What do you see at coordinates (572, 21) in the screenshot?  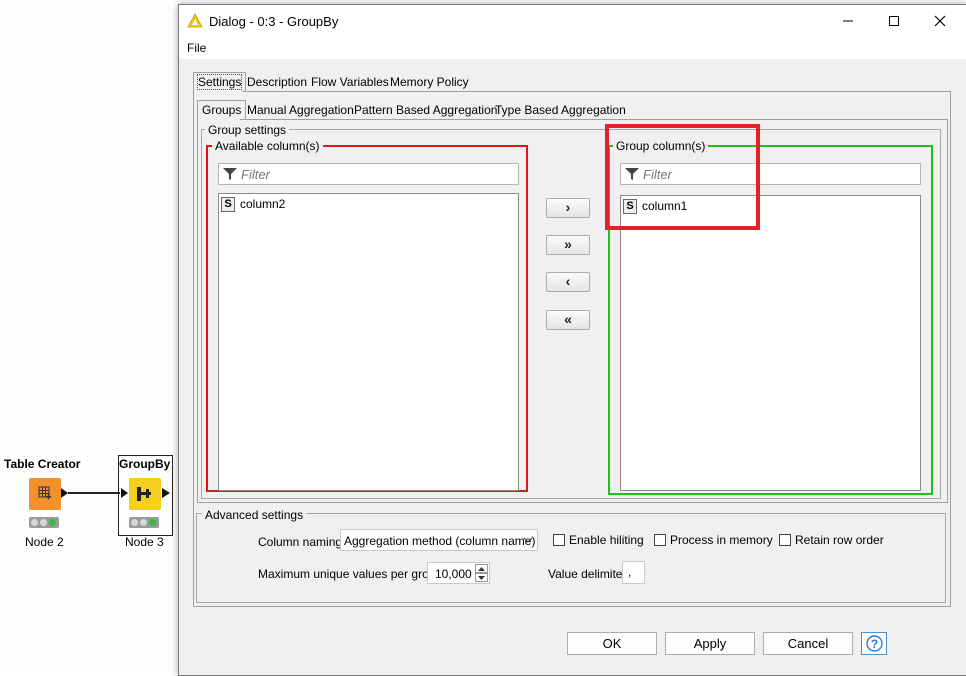 I see `title-bar: Dialog - 0:3 - GroupBy` at bounding box center [572, 21].